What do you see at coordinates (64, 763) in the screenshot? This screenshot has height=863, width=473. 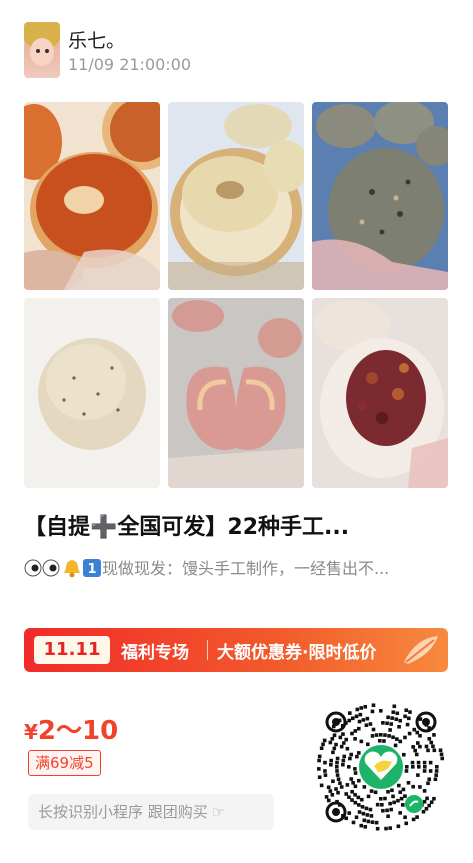 I see `discount-badge: 满69减5` at bounding box center [64, 763].